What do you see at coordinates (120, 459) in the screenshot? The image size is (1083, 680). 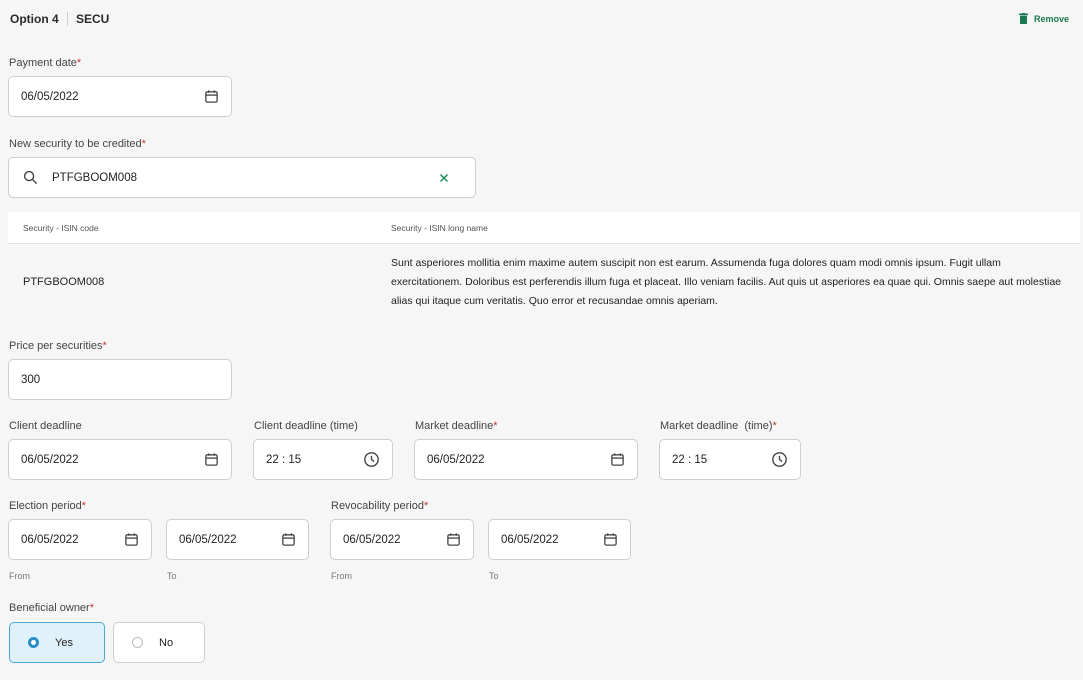 I see `client-deadline-field: 06/05/2022` at bounding box center [120, 459].